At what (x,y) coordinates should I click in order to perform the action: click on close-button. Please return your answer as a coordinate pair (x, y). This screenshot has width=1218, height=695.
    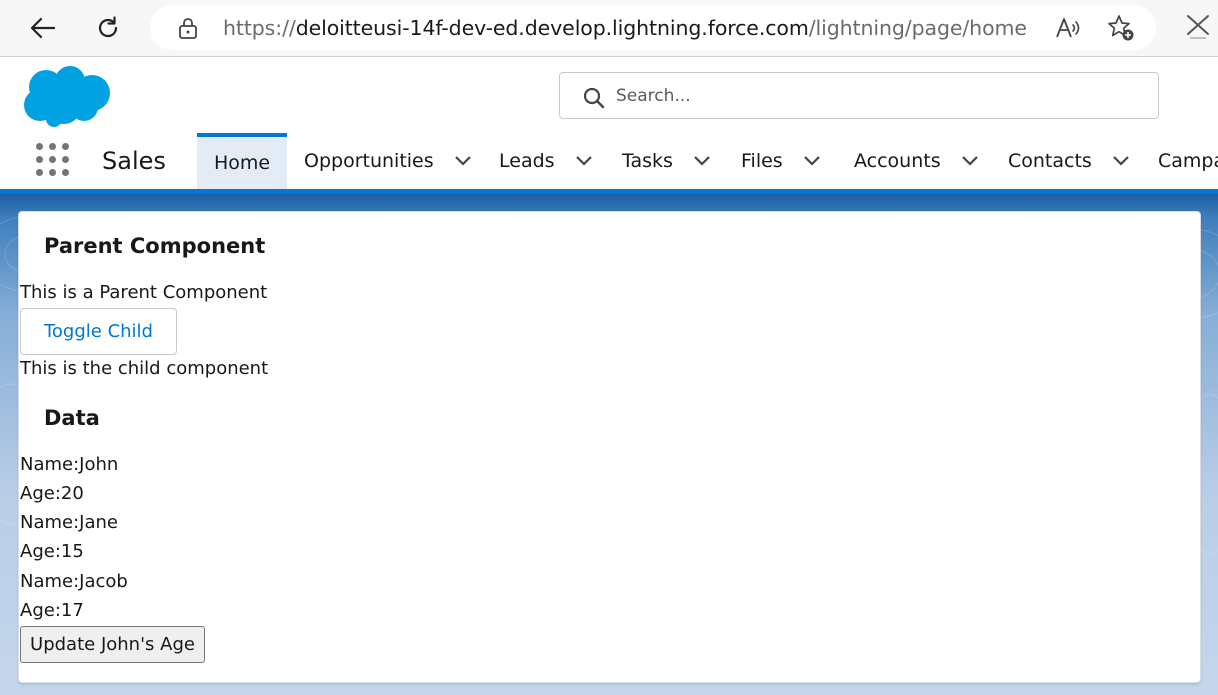
    Looking at the image, I should click on (1198, 27).